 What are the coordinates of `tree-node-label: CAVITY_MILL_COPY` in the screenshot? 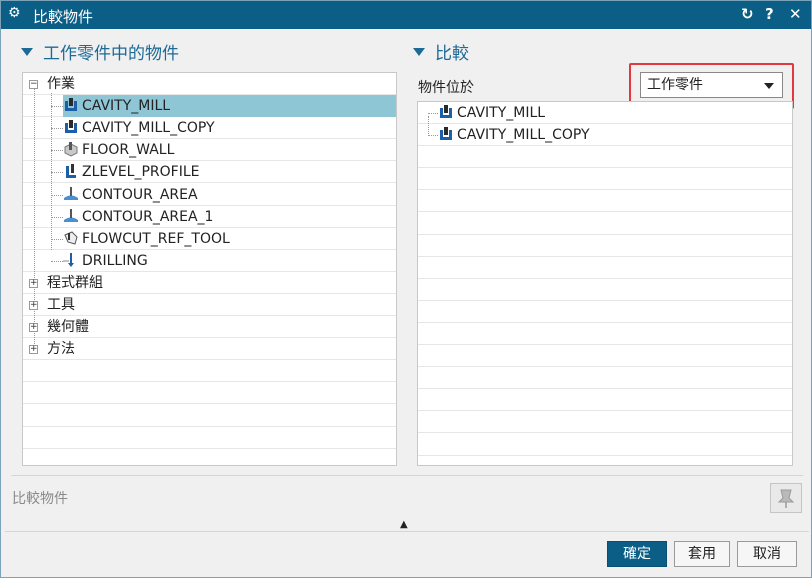 It's located at (148, 128).